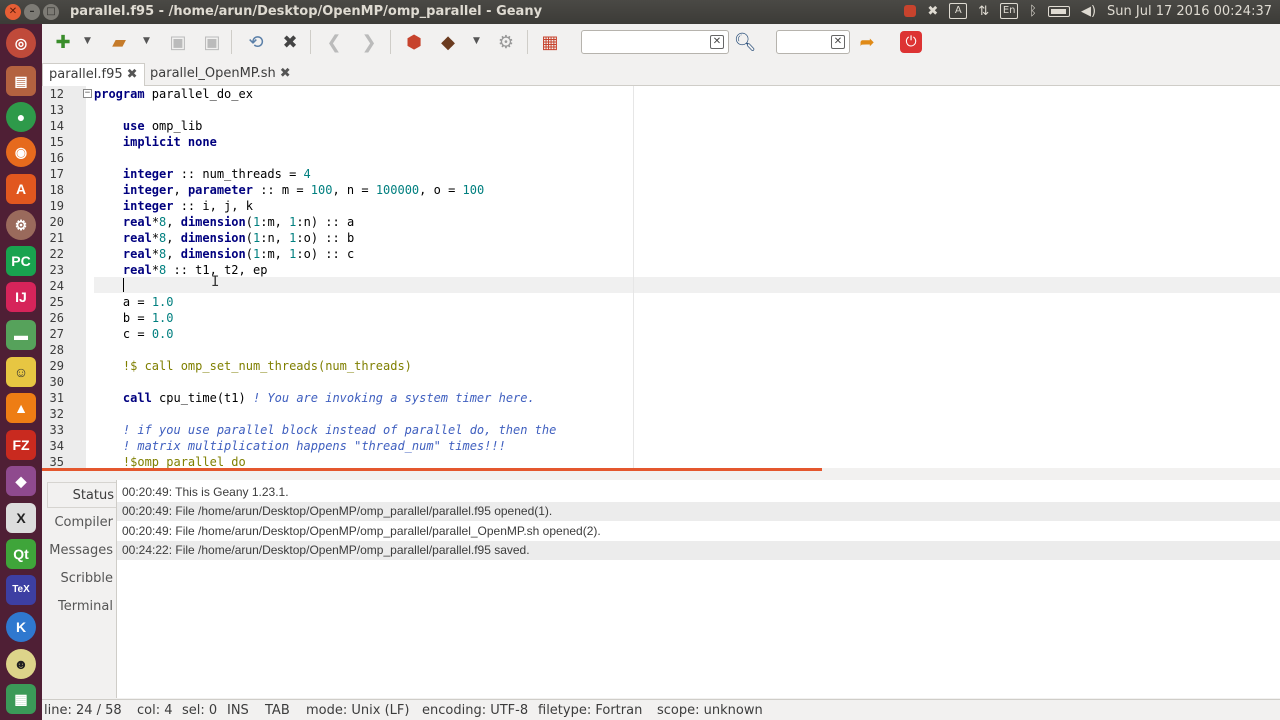 The image size is (1280, 720). Describe the element at coordinates (21, 117) in the screenshot. I see `chrome-icon: ●` at that location.